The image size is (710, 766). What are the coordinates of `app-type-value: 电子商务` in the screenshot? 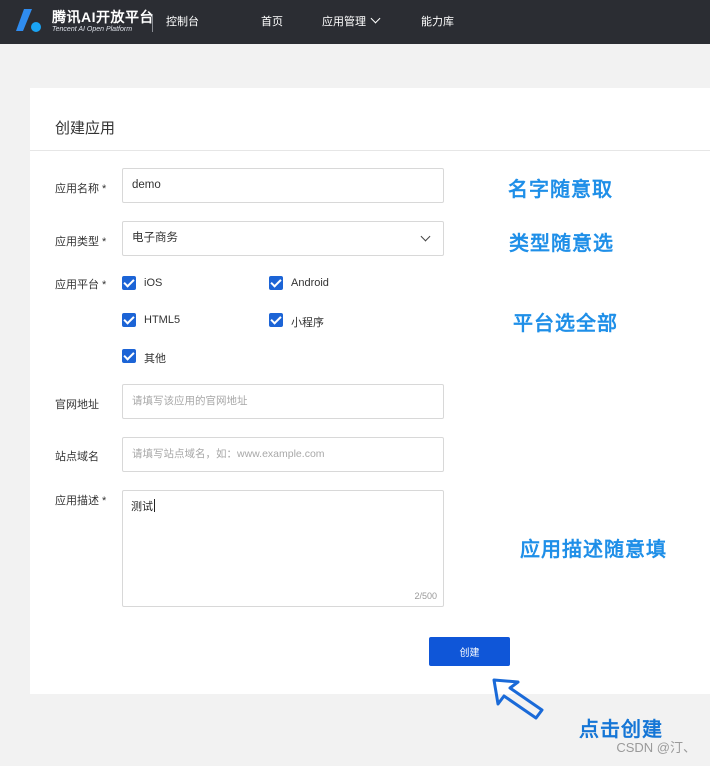 It's located at (155, 238).